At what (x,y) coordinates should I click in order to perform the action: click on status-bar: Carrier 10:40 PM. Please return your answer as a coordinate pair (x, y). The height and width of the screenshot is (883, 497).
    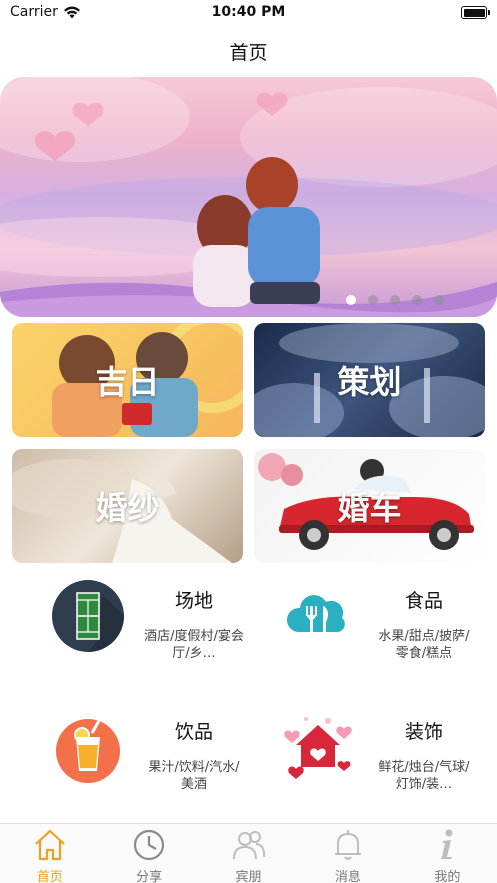
    Looking at the image, I should click on (248, 13).